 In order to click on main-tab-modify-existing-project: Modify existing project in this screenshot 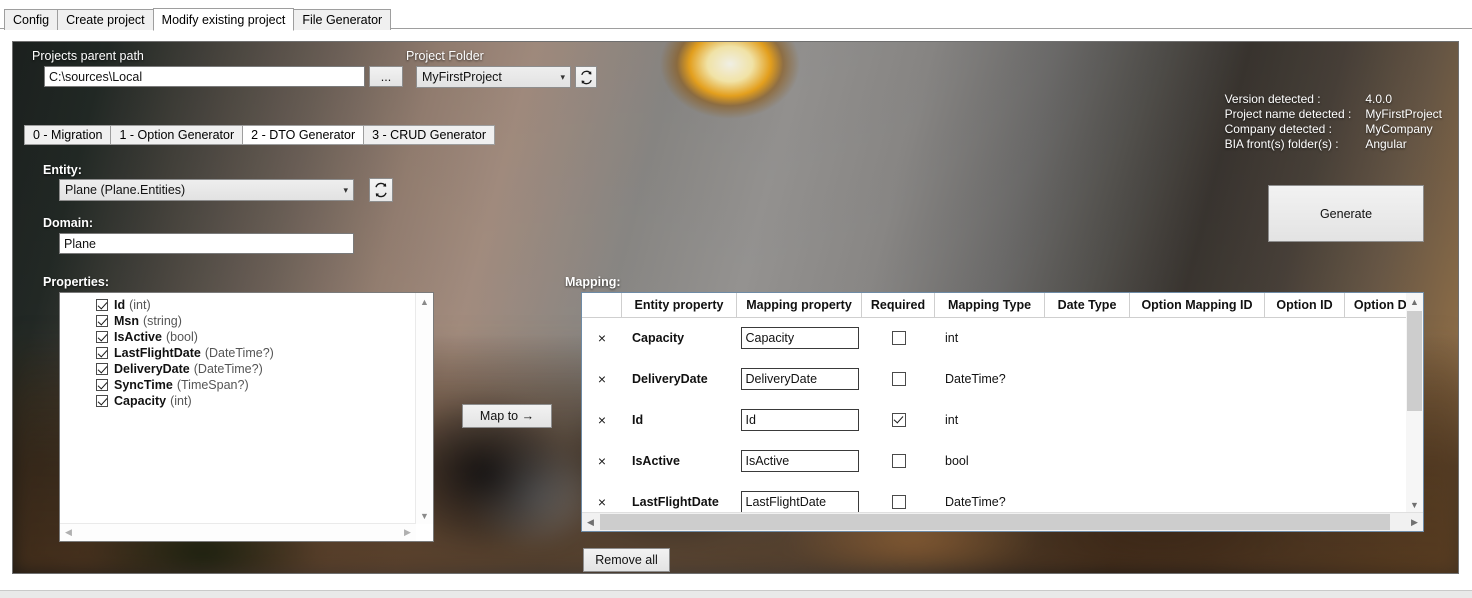, I will do `click(223, 19)`.